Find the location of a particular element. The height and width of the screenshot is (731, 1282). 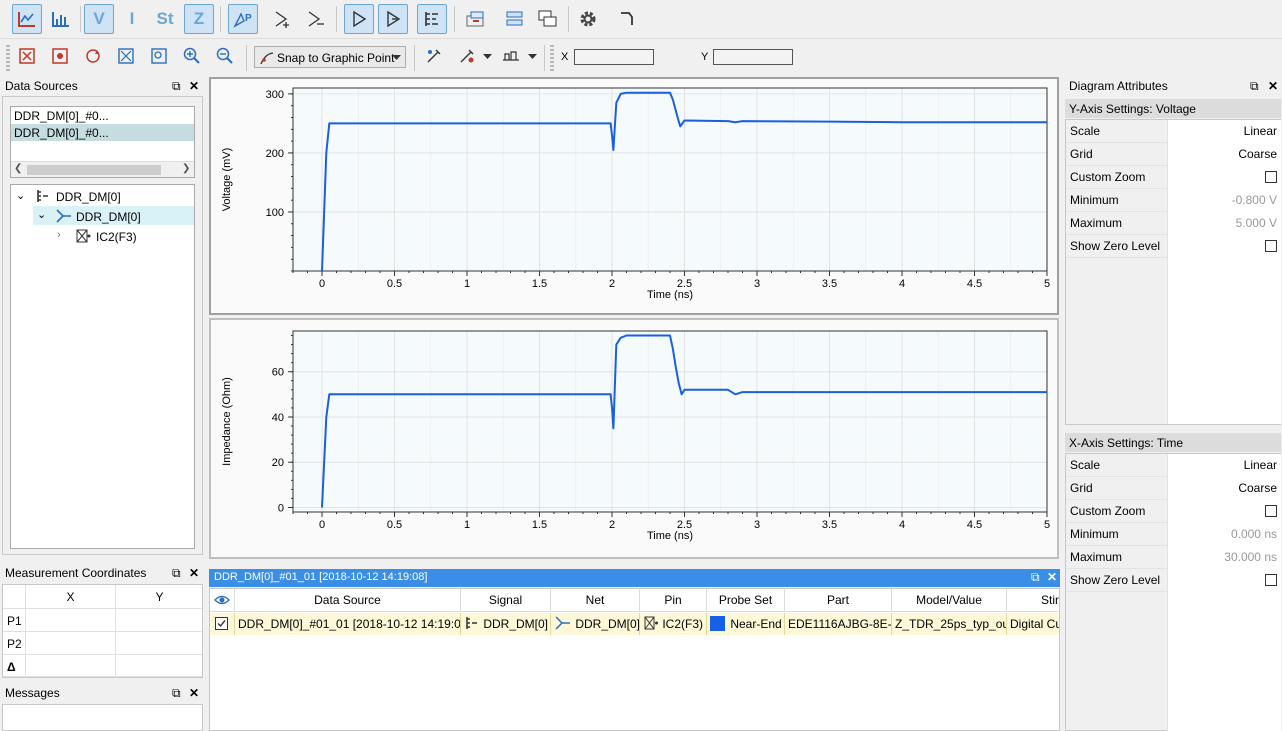

zoom-in-button is located at coordinates (192, 56).